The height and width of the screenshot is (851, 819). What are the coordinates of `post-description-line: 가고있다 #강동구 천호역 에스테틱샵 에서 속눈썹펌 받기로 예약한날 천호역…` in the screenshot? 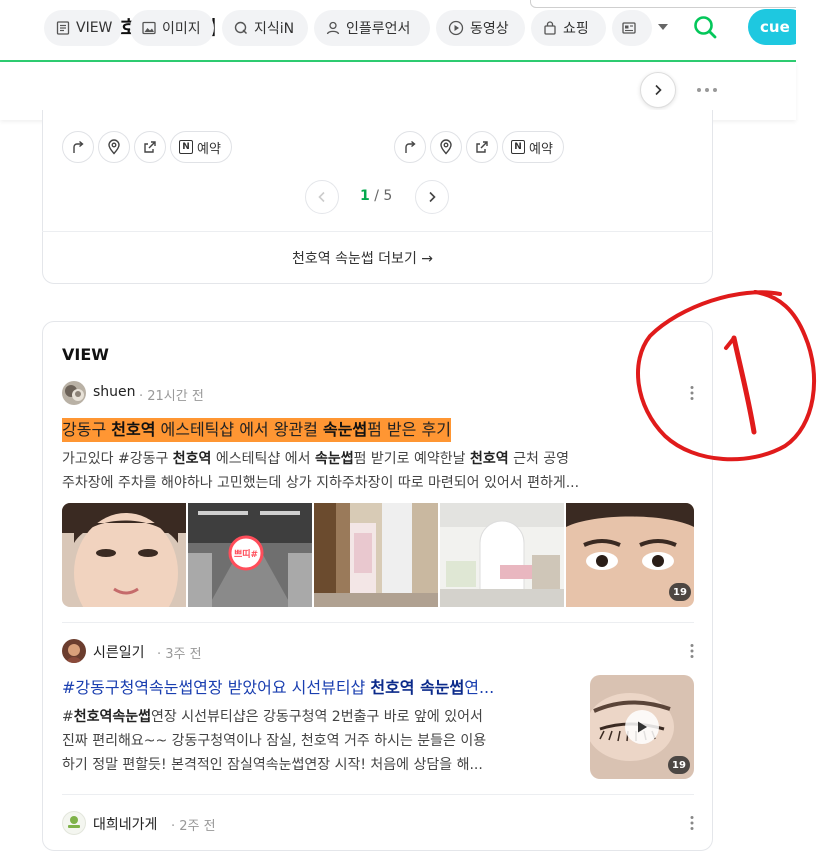 It's located at (378, 459).